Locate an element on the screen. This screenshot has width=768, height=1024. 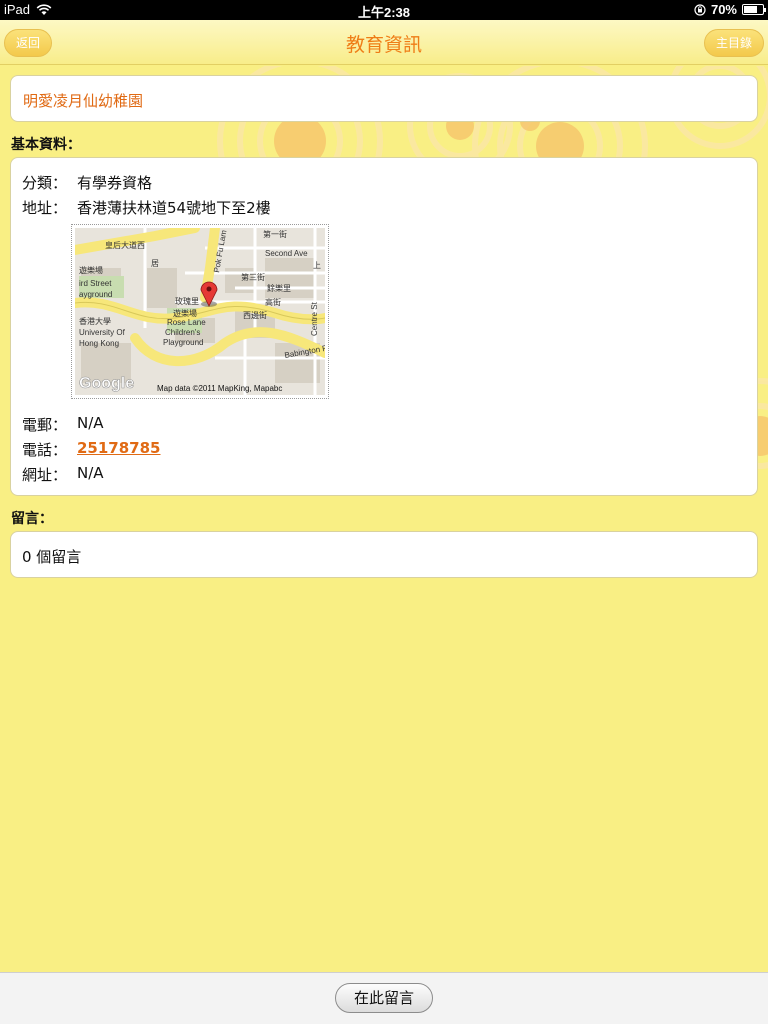
category-row: 分類： 有學券資格 is located at coordinates (87, 182).